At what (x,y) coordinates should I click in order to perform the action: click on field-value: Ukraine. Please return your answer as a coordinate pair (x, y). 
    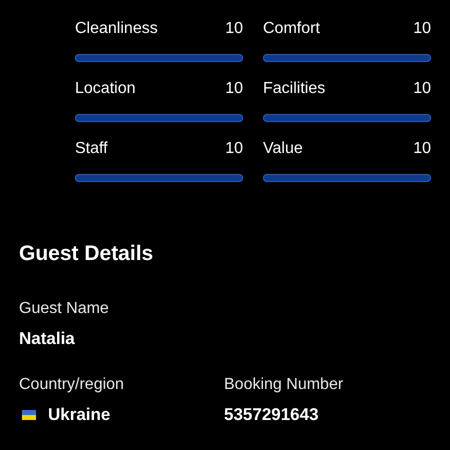
    Looking at the image, I should click on (79, 415).